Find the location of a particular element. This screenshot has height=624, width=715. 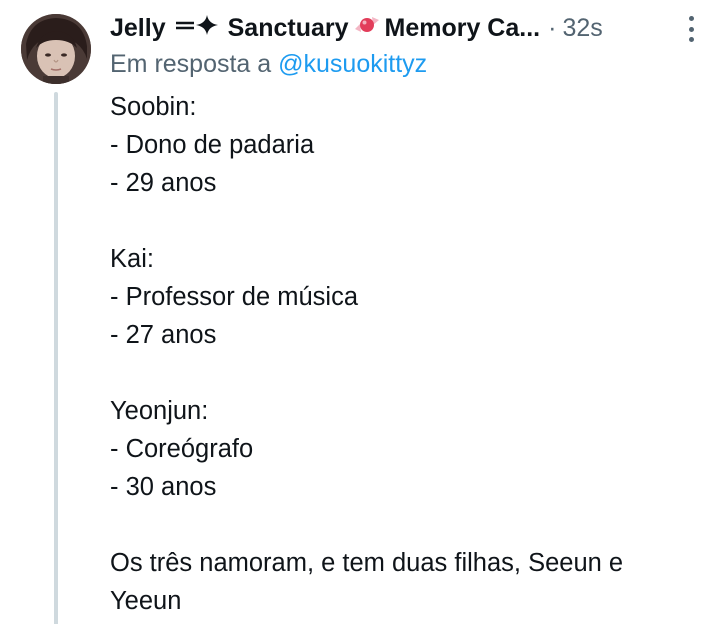

body-line: - Professor de música is located at coordinates (234, 297).